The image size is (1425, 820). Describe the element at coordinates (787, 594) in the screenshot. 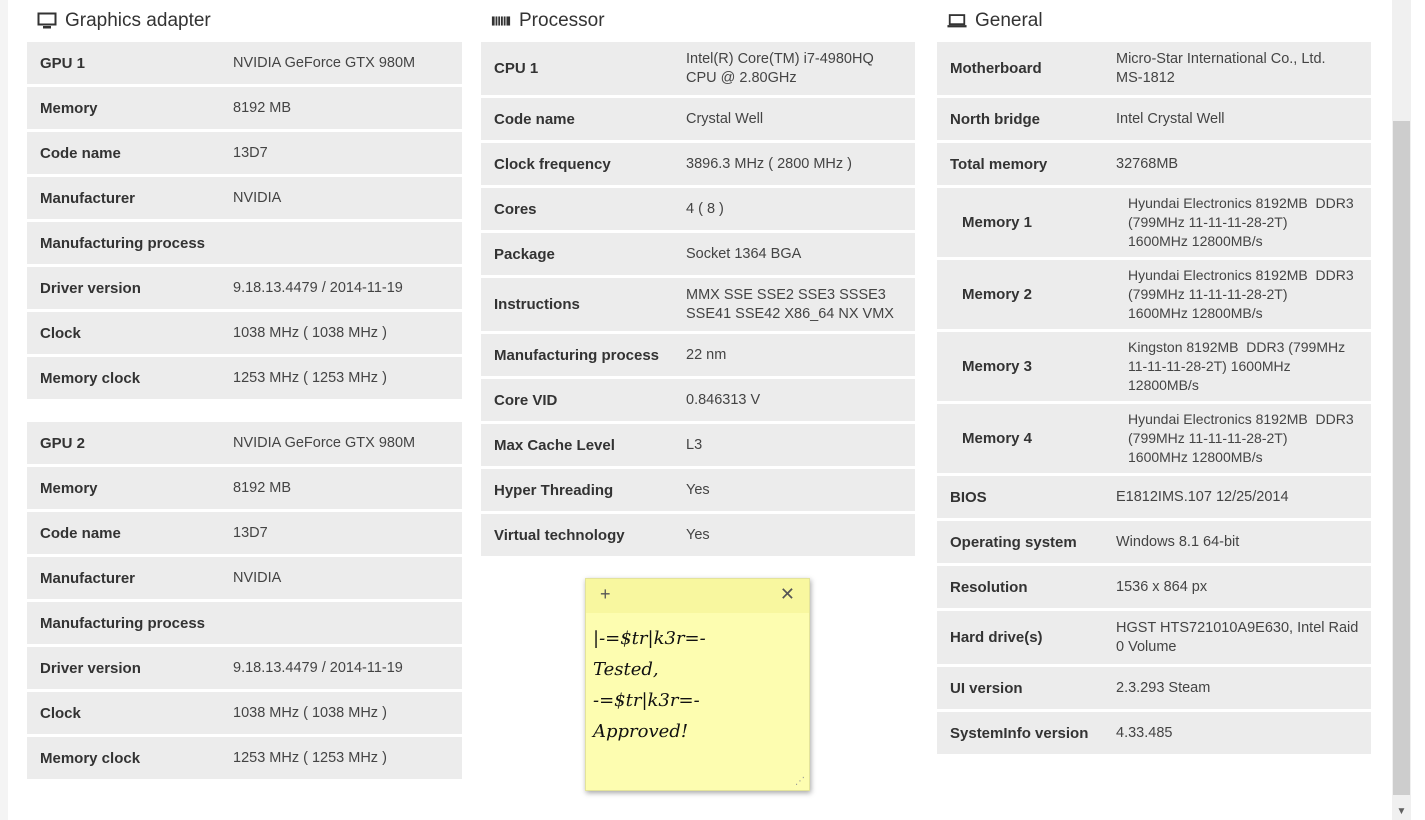

I see `close-note-button: ✕` at that location.